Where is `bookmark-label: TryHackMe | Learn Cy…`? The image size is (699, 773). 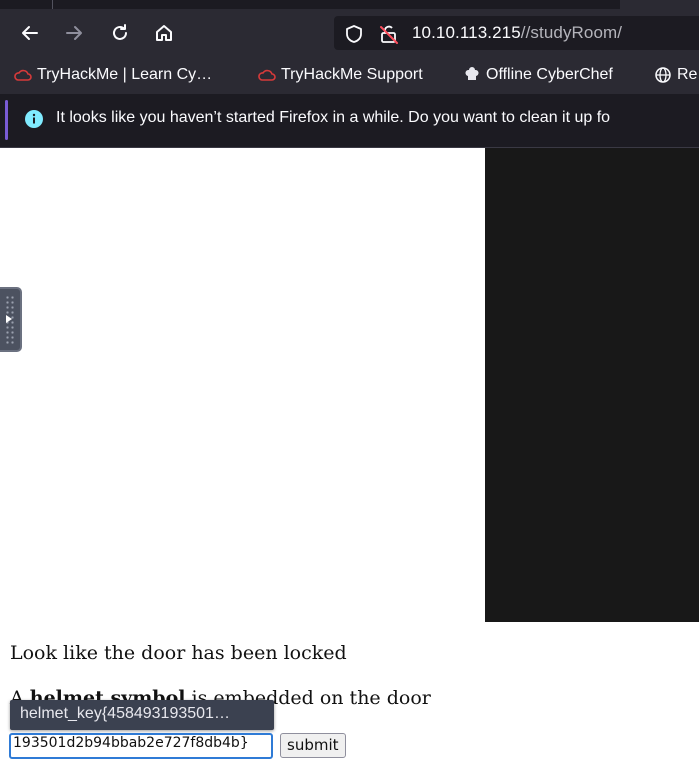 bookmark-label: TryHackMe | Learn Cy… is located at coordinates (125, 74).